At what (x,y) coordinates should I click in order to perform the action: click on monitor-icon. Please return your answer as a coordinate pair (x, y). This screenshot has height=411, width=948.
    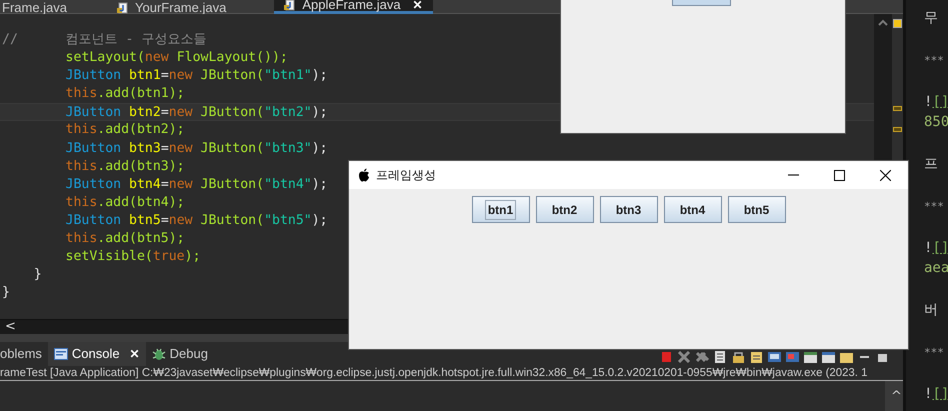
    Looking at the image, I should click on (774, 357).